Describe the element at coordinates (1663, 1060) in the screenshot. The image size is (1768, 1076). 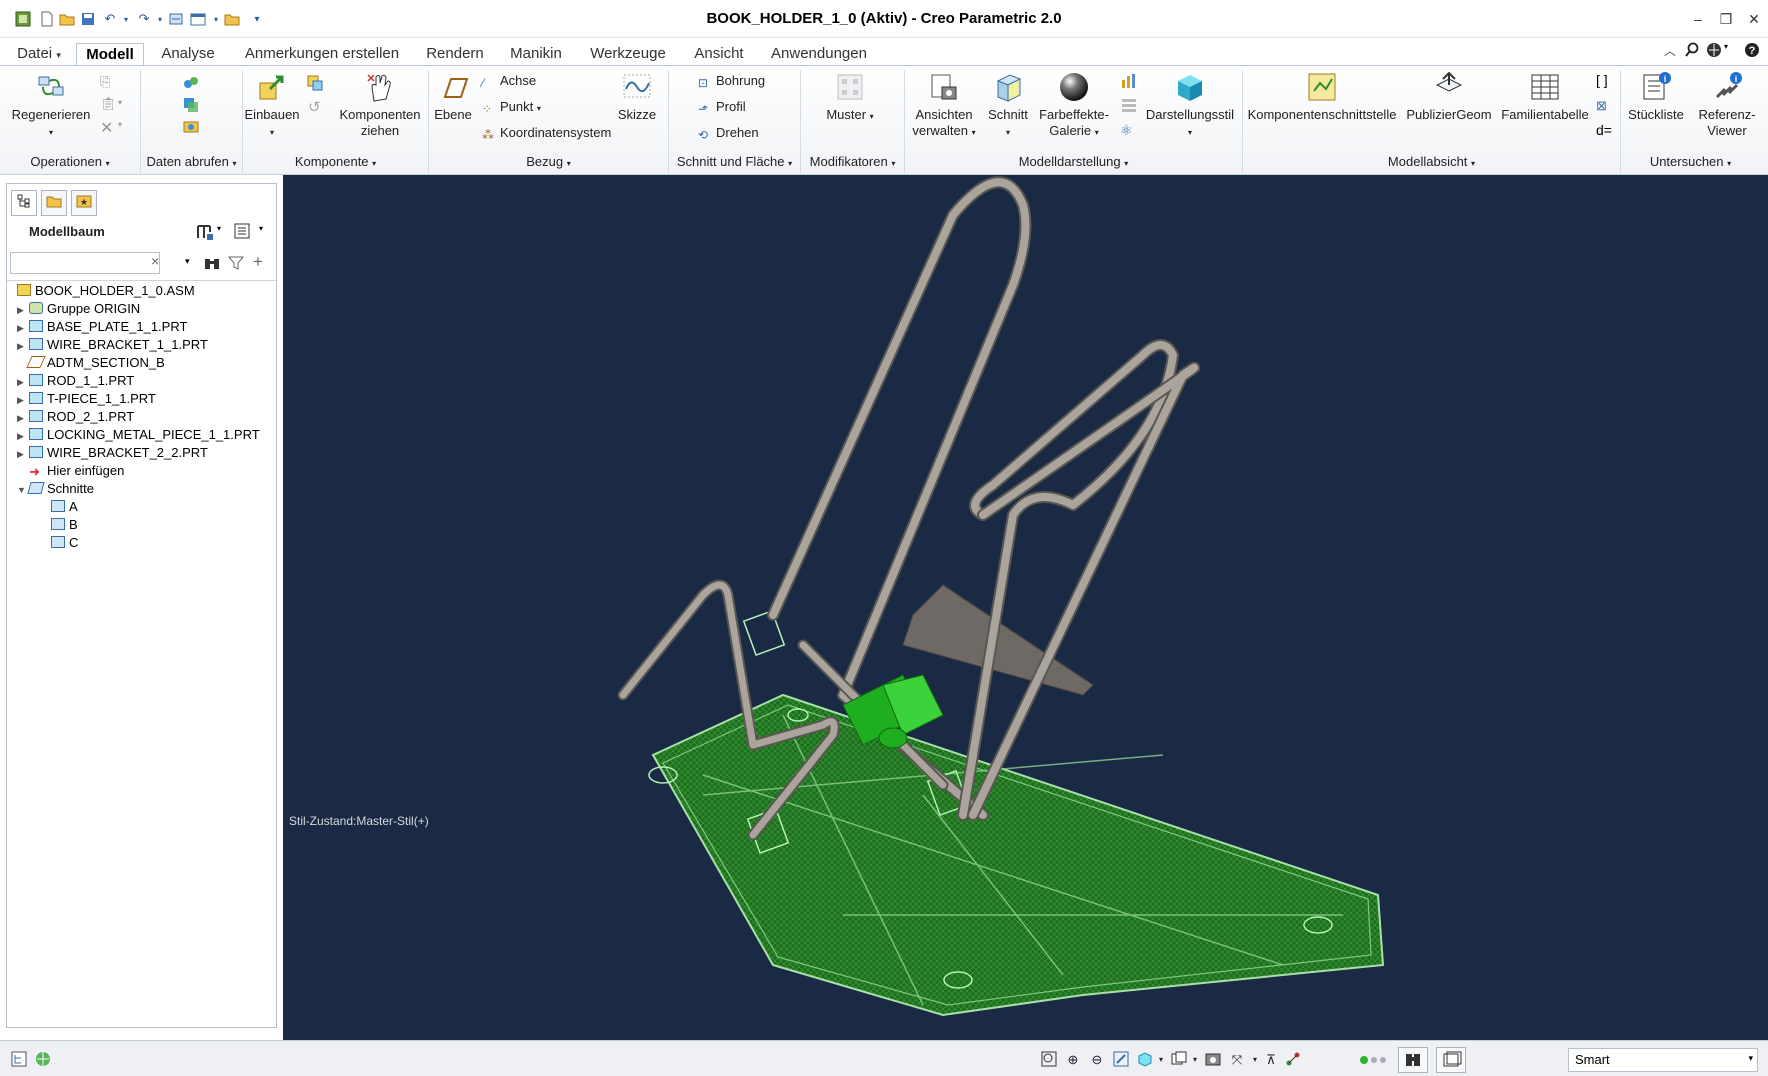
I see `selection-filter-select: Smart ▾` at that location.